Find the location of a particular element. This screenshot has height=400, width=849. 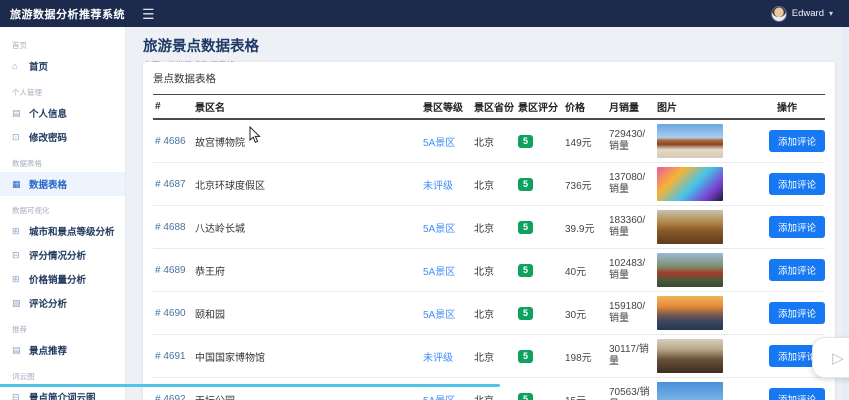

sidebar-item-profile: ▤ 个人信息 is located at coordinates (62, 113).